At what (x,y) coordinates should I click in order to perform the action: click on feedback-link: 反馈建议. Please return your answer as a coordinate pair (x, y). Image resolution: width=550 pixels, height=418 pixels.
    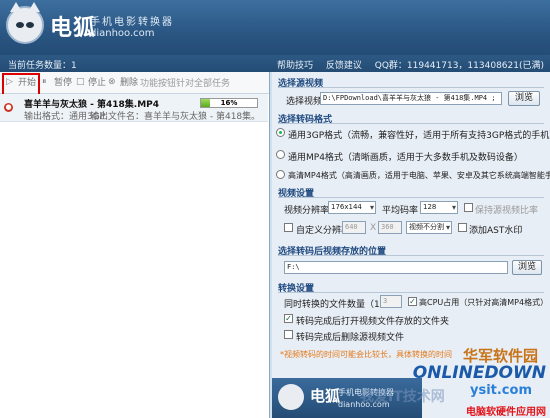
    Looking at the image, I should click on (344, 66).